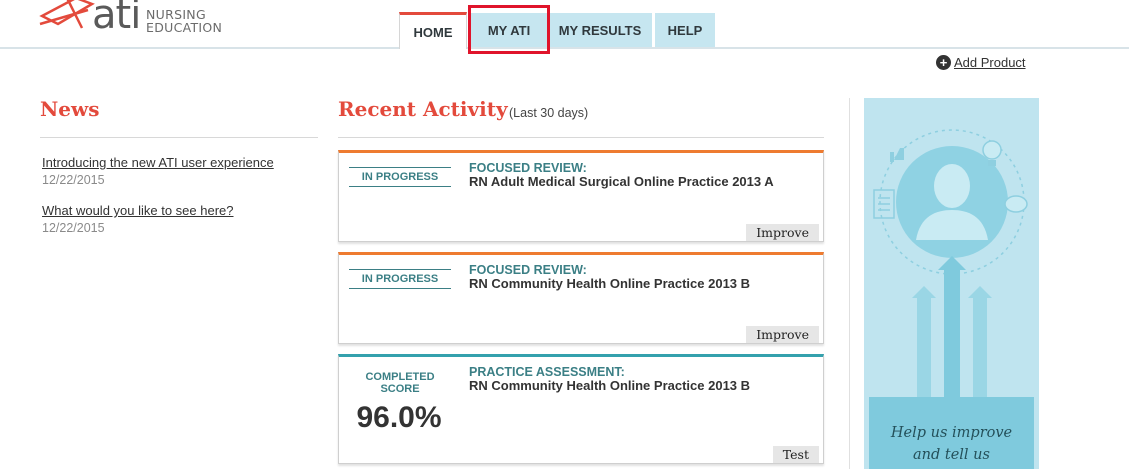 This screenshot has height=469, width=1129. I want to click on tab-home: HOME, so click(433, 30).